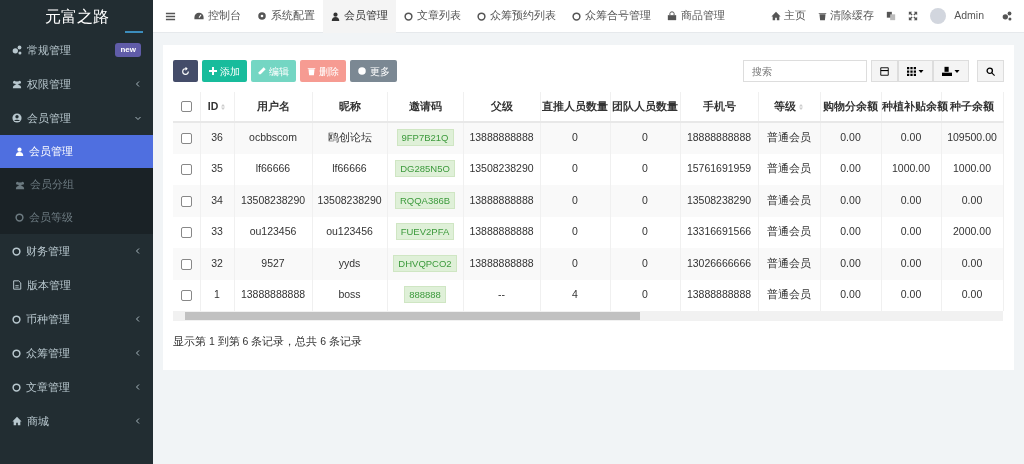 The width and height of the screenshot is (1024, 464). What do you see at coordinates (213, 105) in the screenshot?
I see `column-header: ID` at bounding box center [213, 105].